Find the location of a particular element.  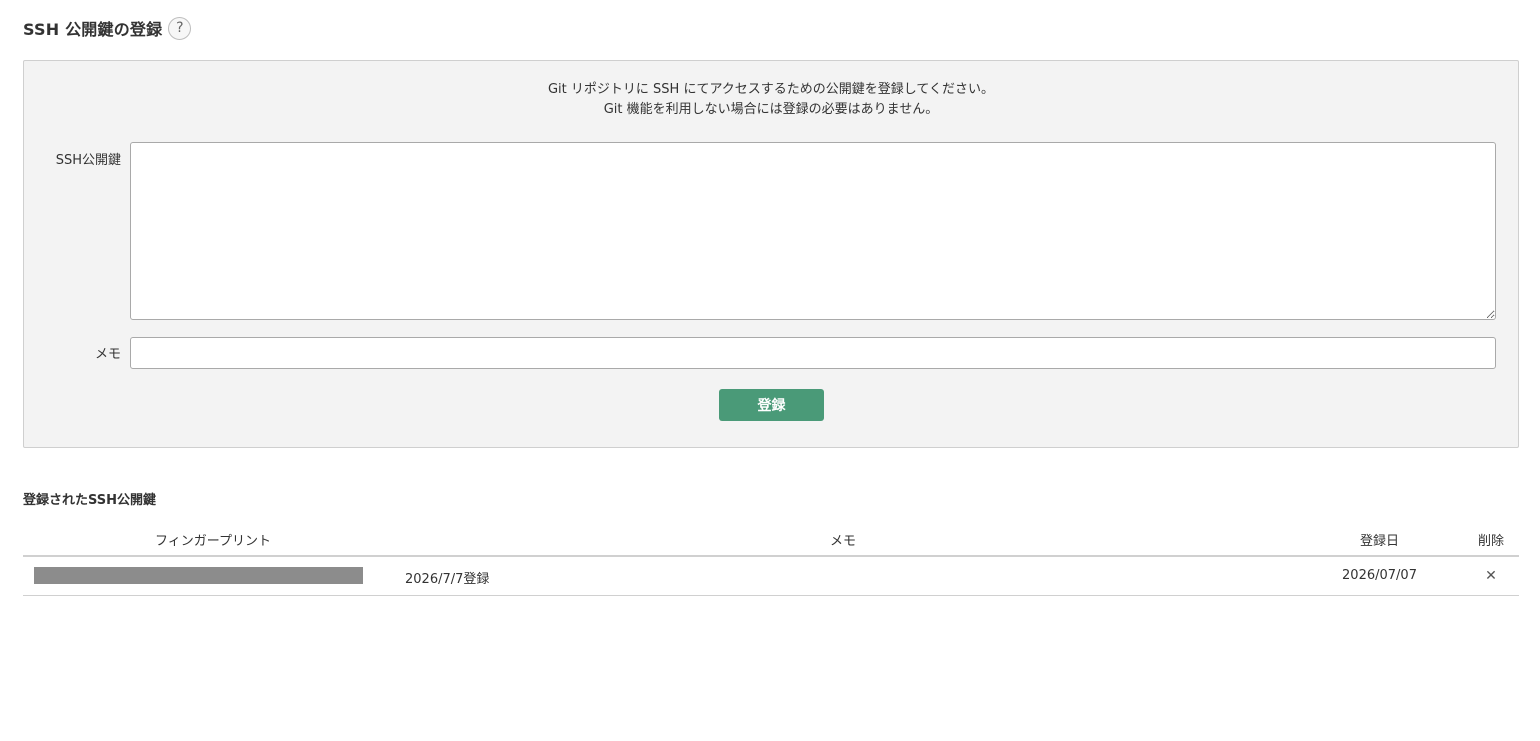

column-header-date: 登録日 is located at coordinates (1379, 541).